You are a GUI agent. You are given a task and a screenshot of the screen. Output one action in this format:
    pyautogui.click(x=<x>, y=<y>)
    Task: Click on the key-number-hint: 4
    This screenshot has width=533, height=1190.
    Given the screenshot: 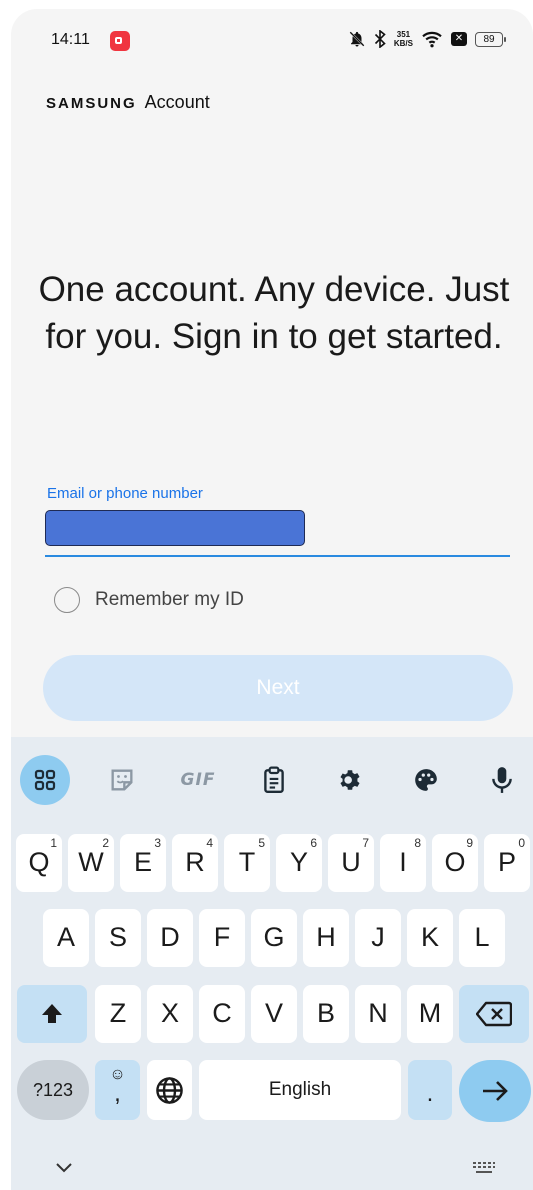 What is the action you would take?
    pyautogui.click(x=209, y=843)
    